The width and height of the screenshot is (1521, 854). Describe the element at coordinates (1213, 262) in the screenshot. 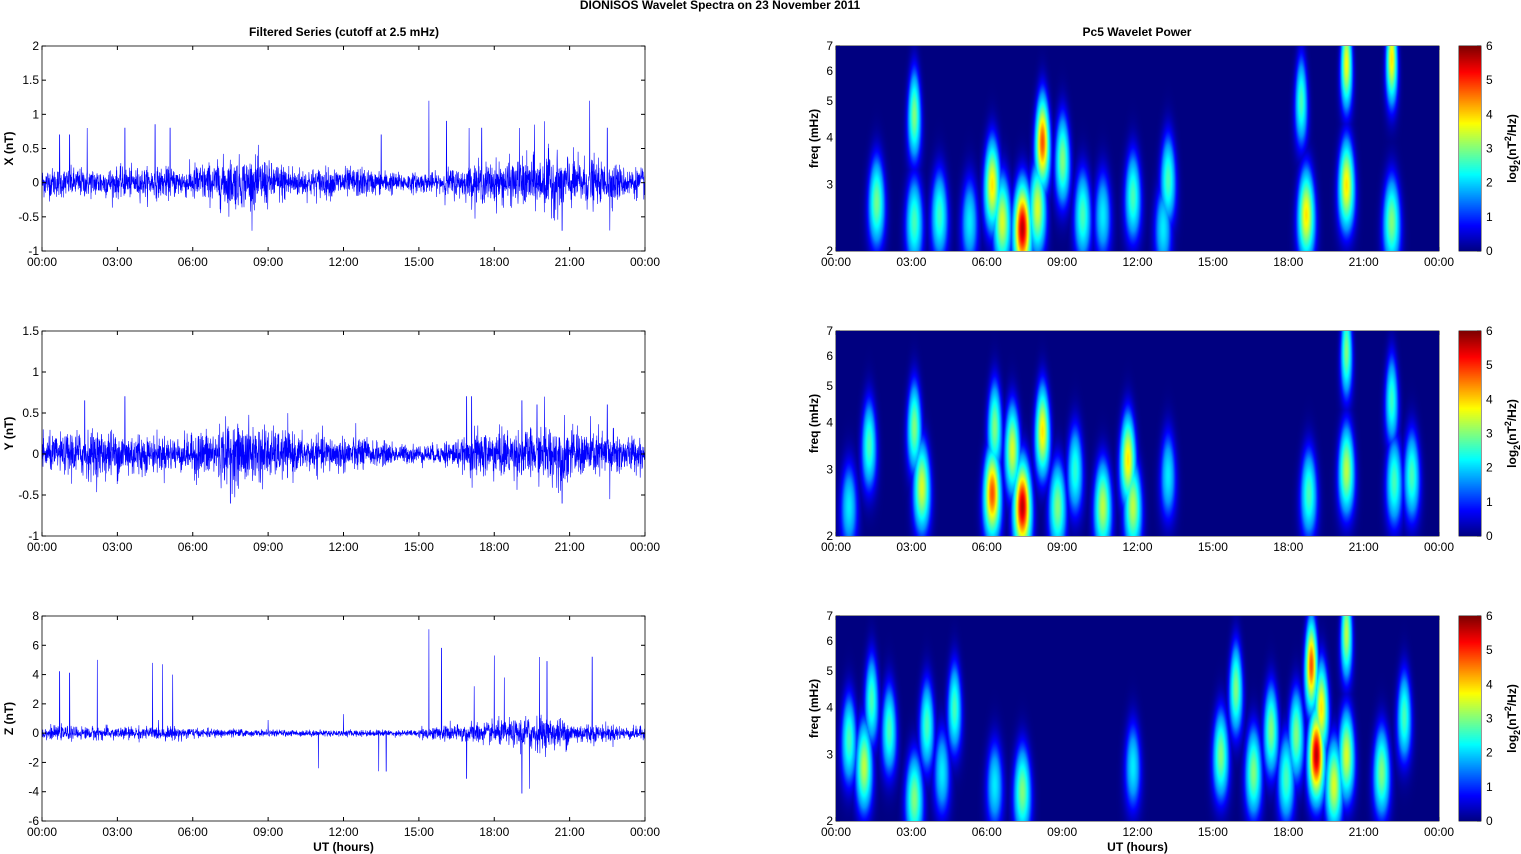

I see `spectrum-x-xtick-label: 15:00` at that location.